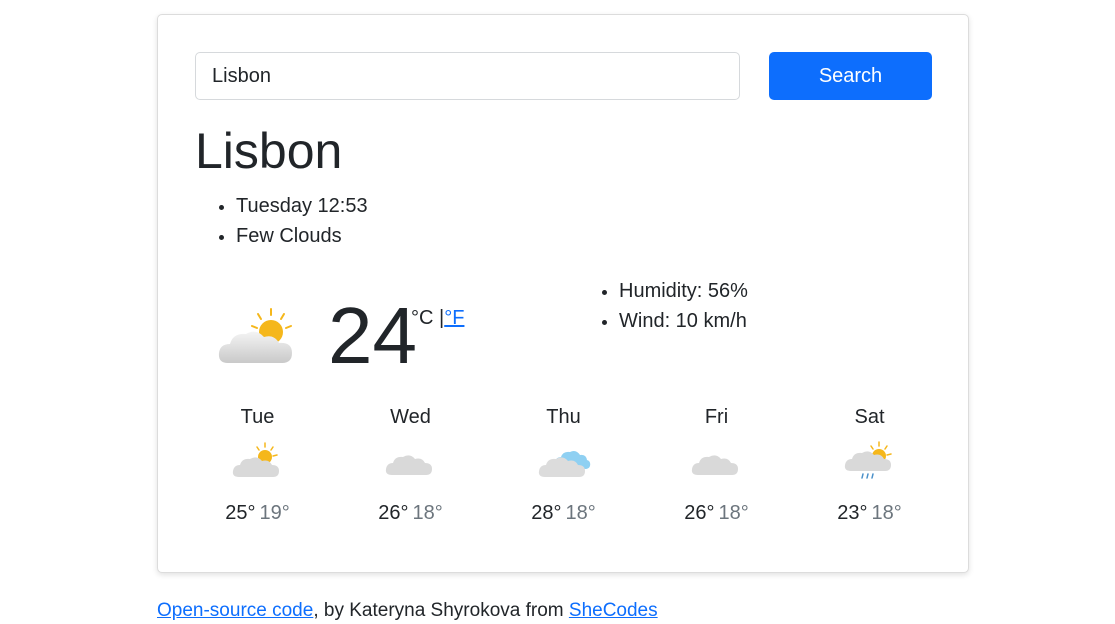 This screenshot has height=624, width=1115. I want to click on weather-description: Few Clouds, so click(302, 236).